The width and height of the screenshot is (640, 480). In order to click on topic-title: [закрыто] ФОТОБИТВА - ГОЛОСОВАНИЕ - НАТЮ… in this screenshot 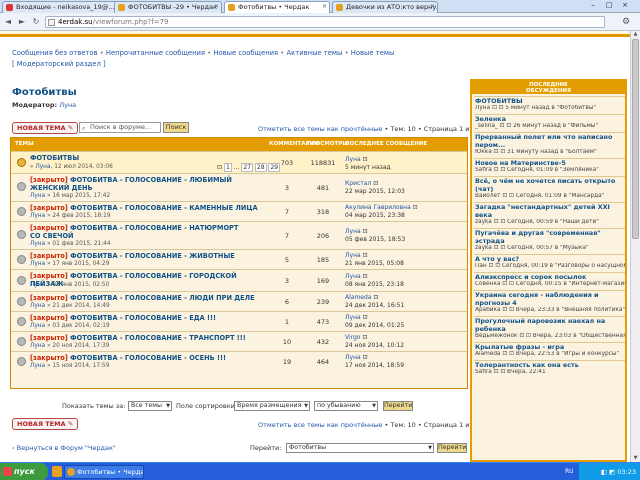, I will do `click(137, 232)`.